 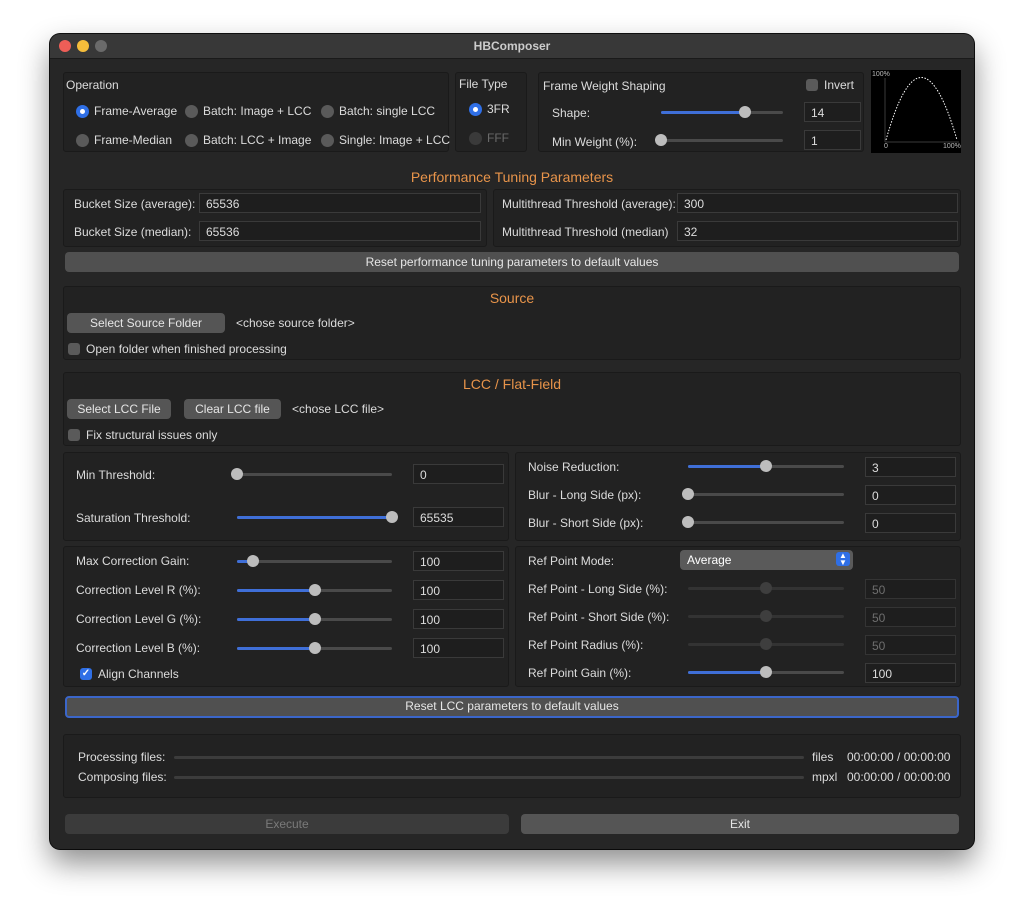 I want to click on saturation-threshold-field: 65535, so click(x=458, y=517).